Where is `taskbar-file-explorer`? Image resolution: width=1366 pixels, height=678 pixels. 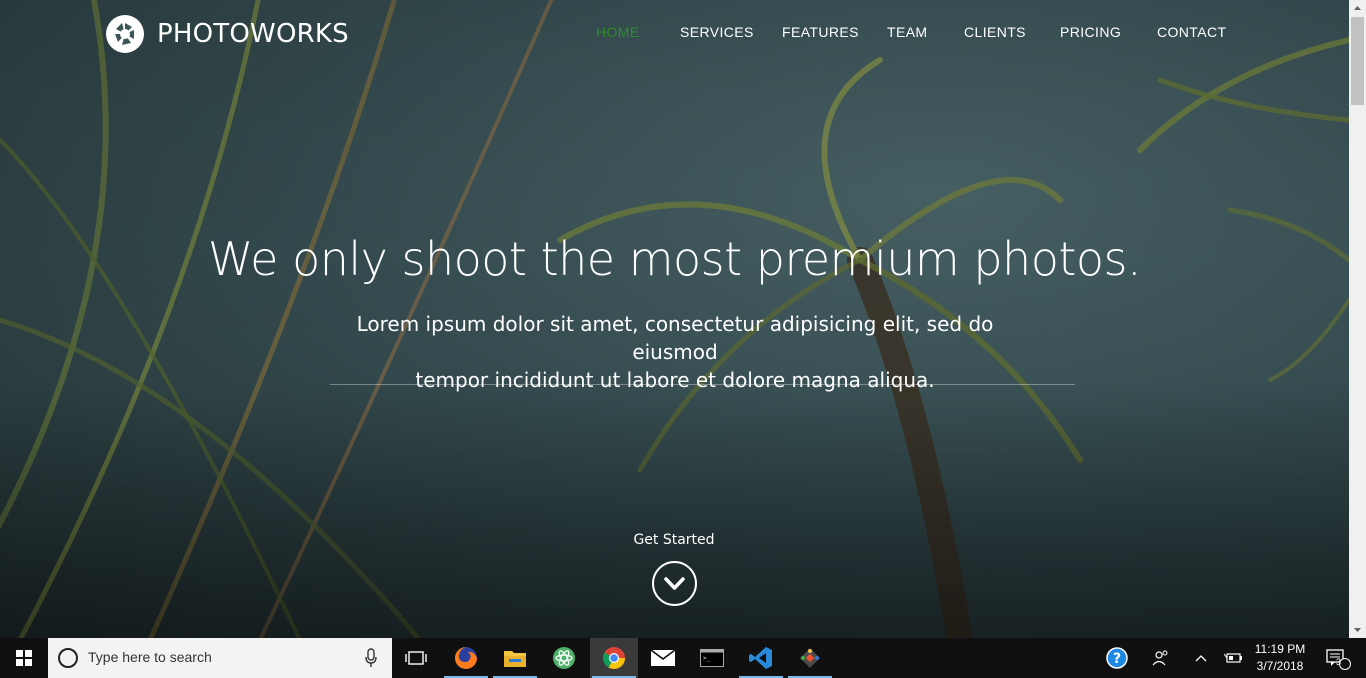 taskbar-file-explorer is located at coordinates (515, 658).